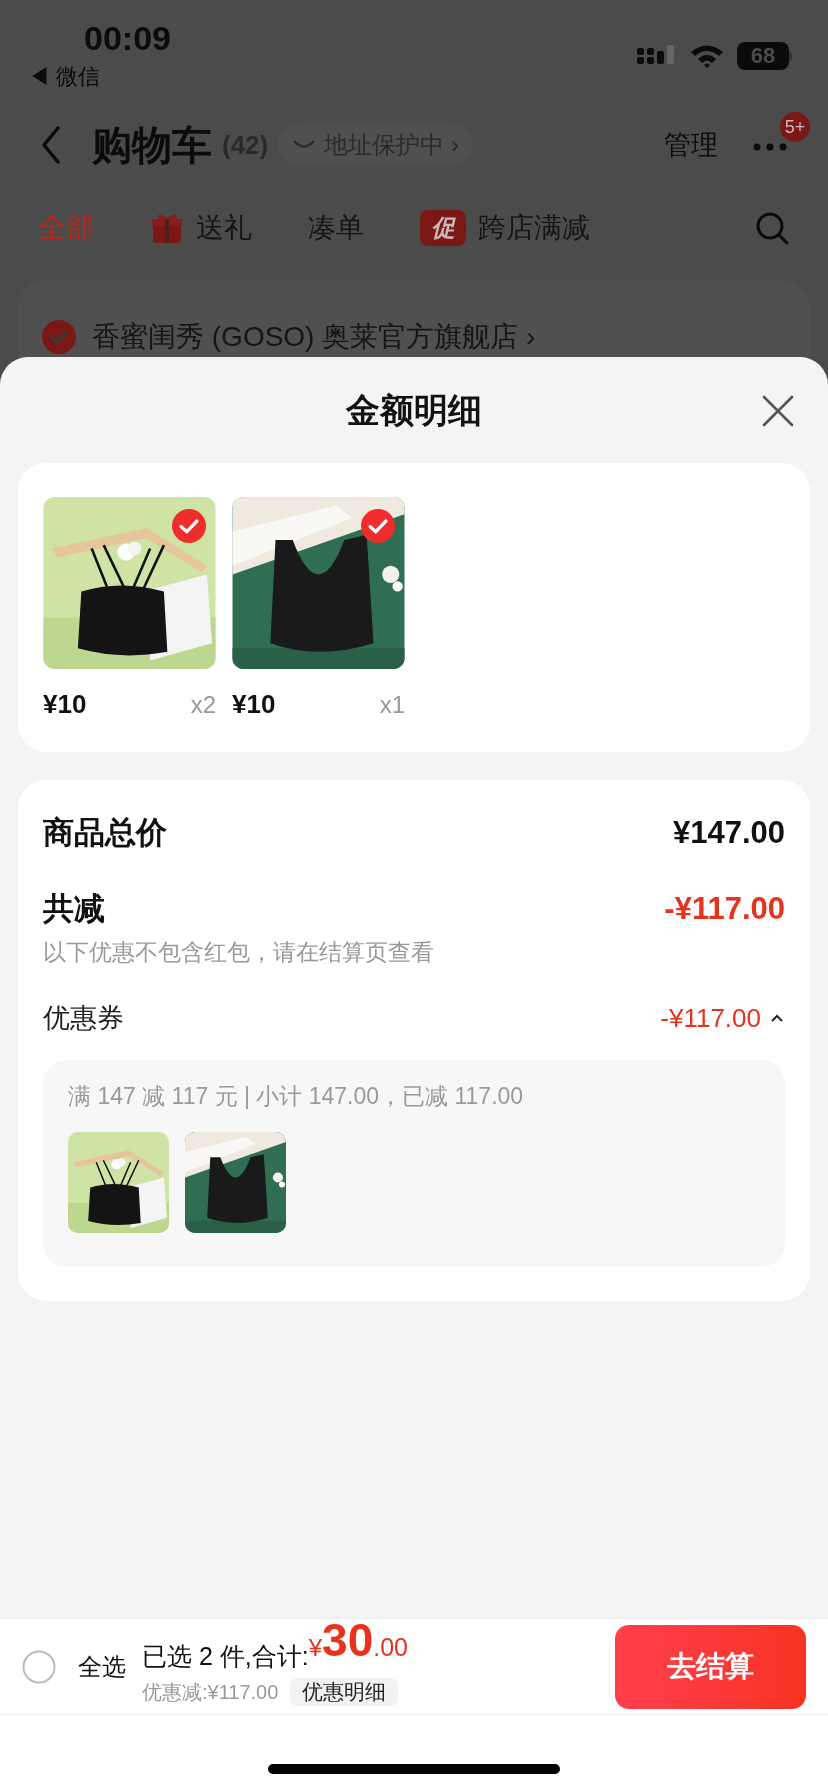  Describe the element at coordinates (777, 1018) in the screenshot. I see `caret-icon` at that location.